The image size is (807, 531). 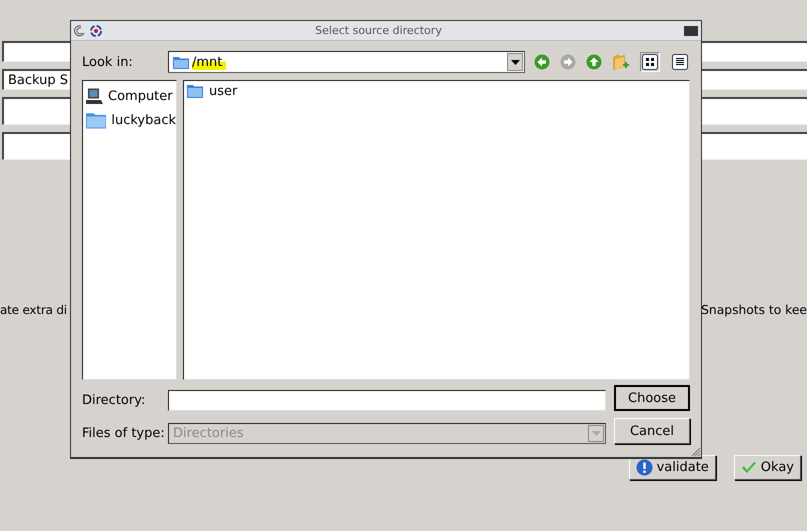 What do you see at coordinates (767, 467) in the screenshot?
I see `okay-button: Okay` at bounding box center [767, 467].